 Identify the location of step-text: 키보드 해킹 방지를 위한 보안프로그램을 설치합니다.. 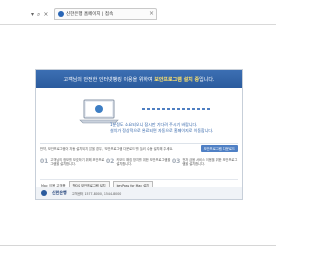
(143, 162).